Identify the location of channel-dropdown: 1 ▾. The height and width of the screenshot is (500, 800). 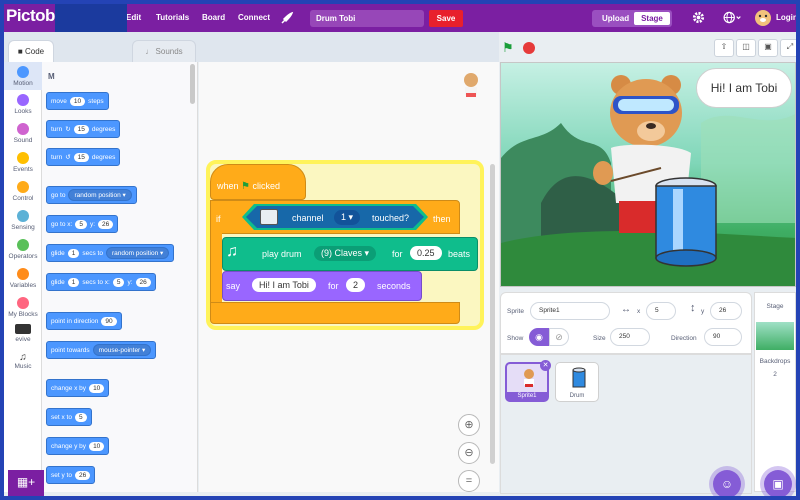
(347, 217).